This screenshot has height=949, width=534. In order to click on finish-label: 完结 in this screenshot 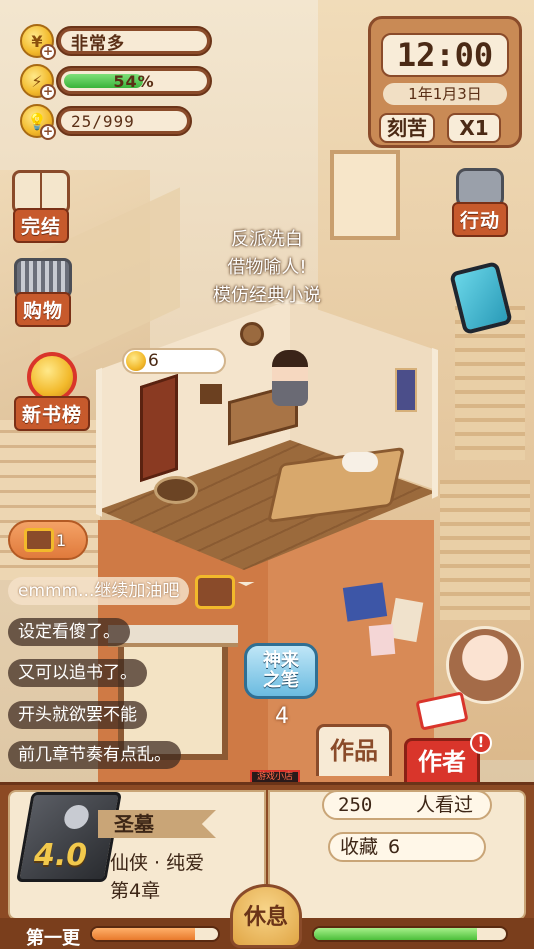, I will do `click(40, 225)`.